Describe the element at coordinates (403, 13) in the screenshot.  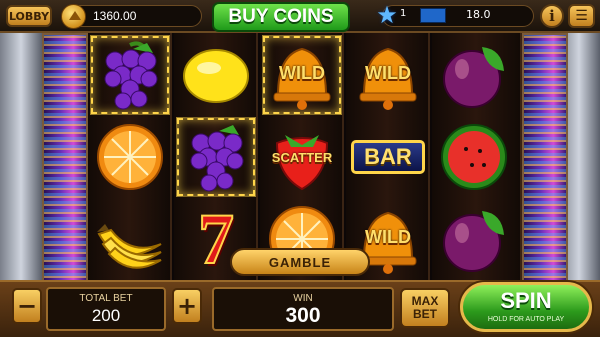
I see `level-number: 1` at that location.